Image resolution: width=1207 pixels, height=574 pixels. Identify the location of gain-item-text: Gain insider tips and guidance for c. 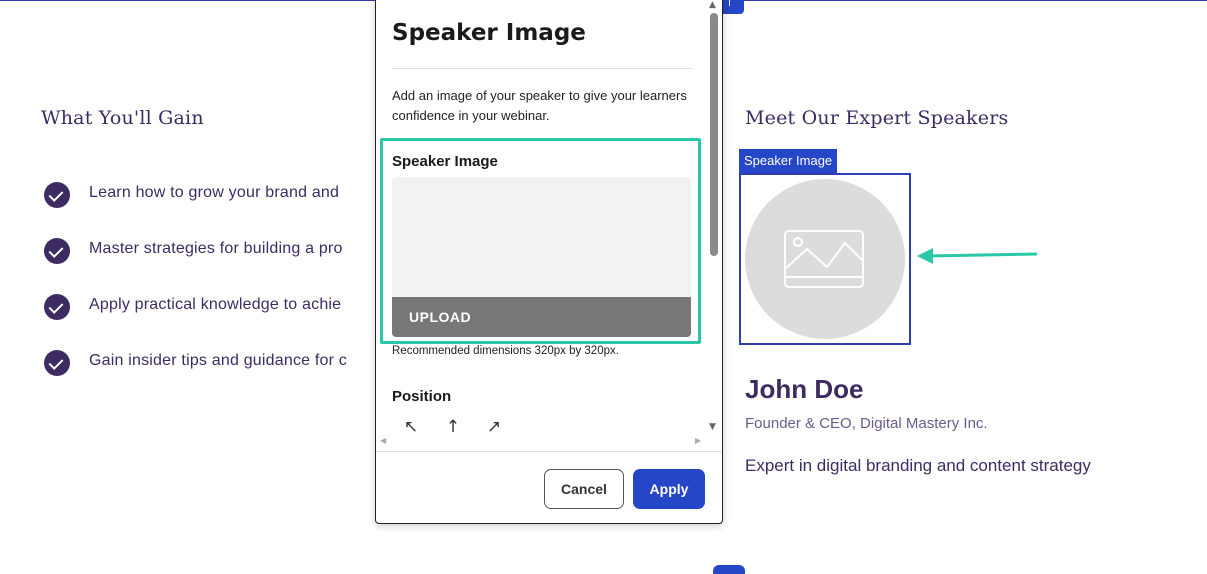
(218, 360).